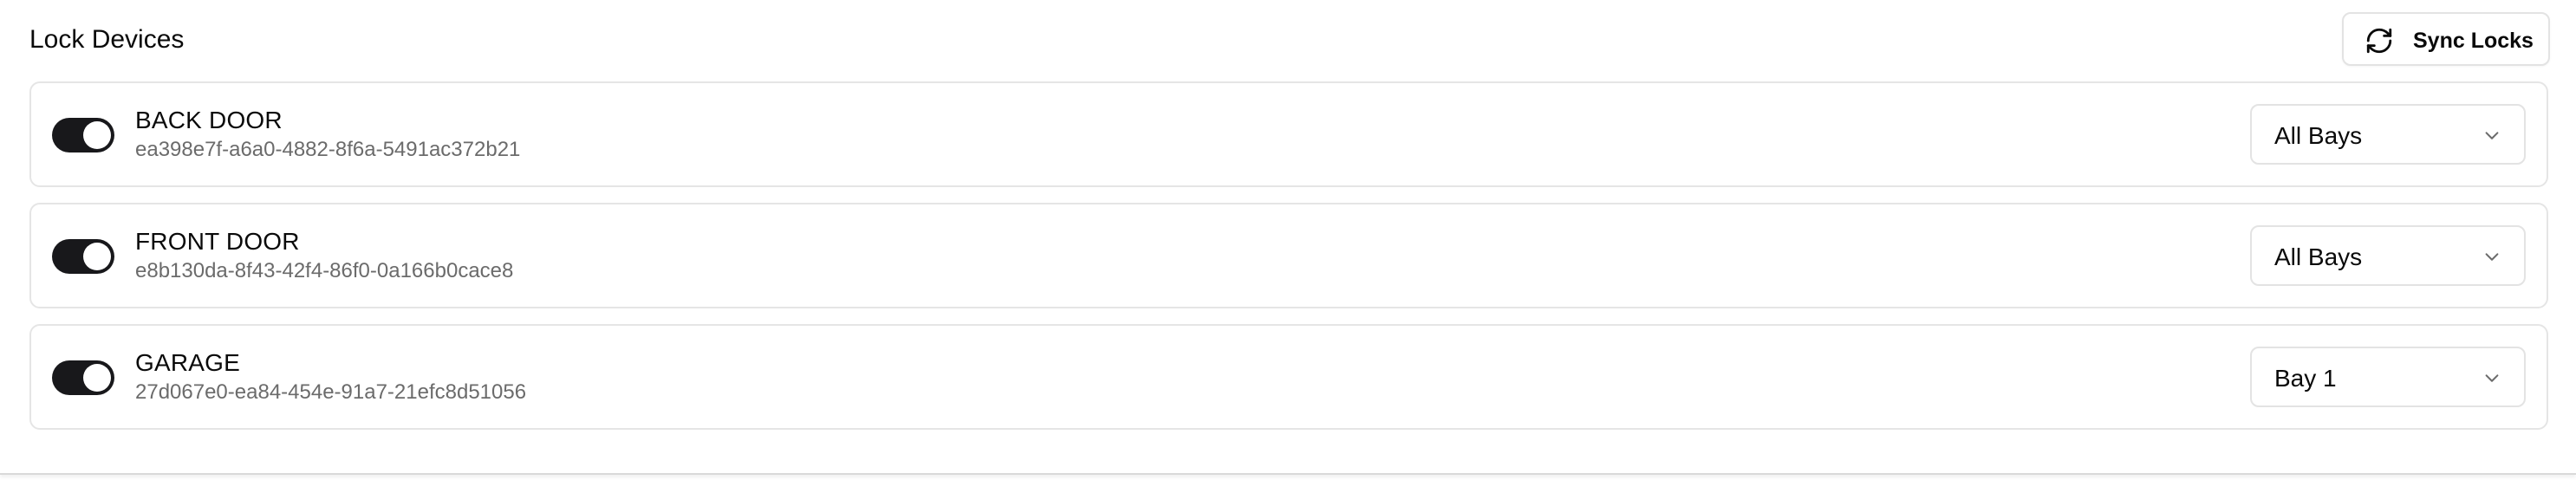  I want to click on sync-locks-button: Sync Locks, so click(2446, 39).